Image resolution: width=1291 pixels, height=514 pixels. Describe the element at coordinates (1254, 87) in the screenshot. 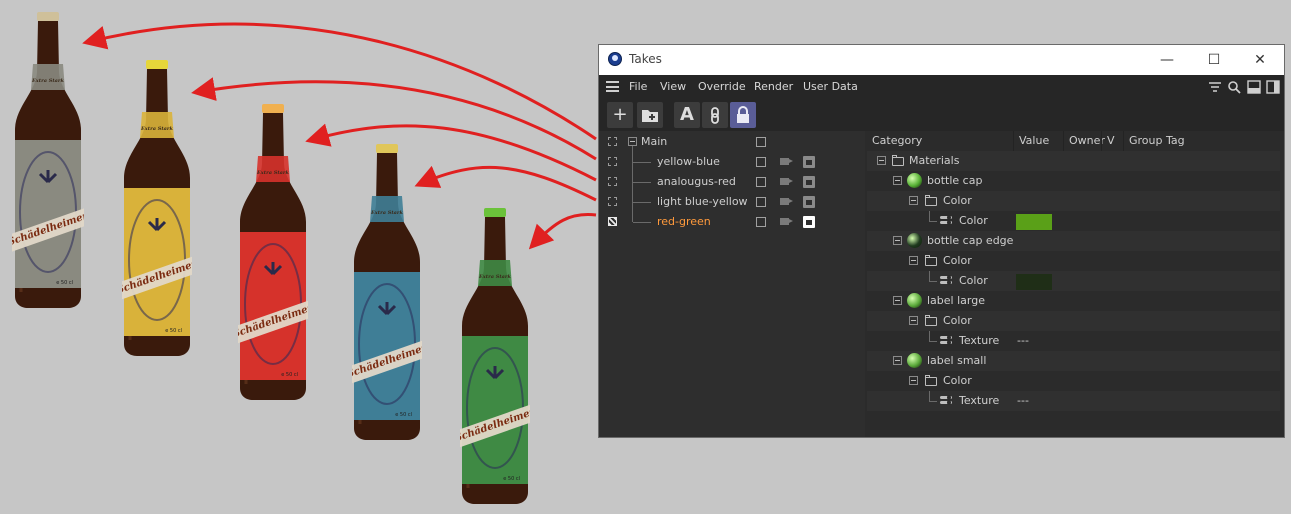

I see `panel-layout-icon` at that location.